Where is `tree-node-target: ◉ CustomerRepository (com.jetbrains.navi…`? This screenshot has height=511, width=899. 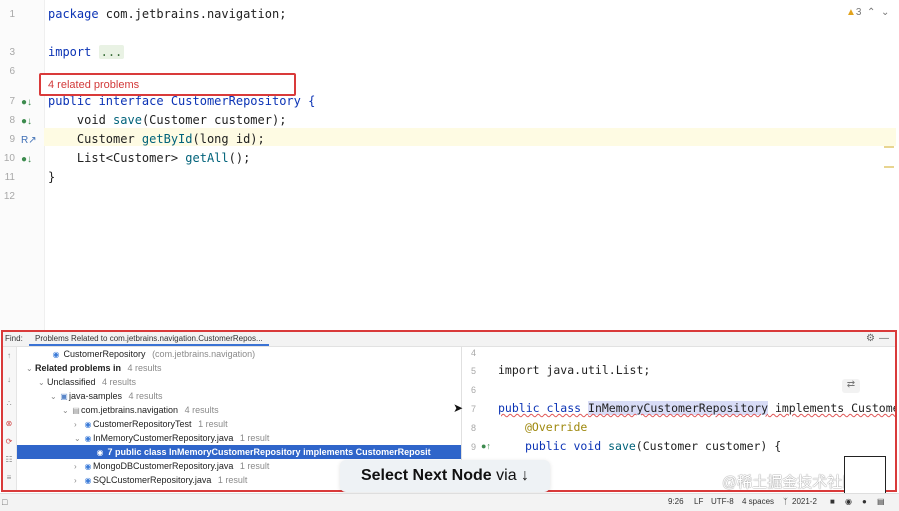
tree-node-target: ◉ CustomerRepository (com.jetbrains.navi… is located at coordinates (239, 354).